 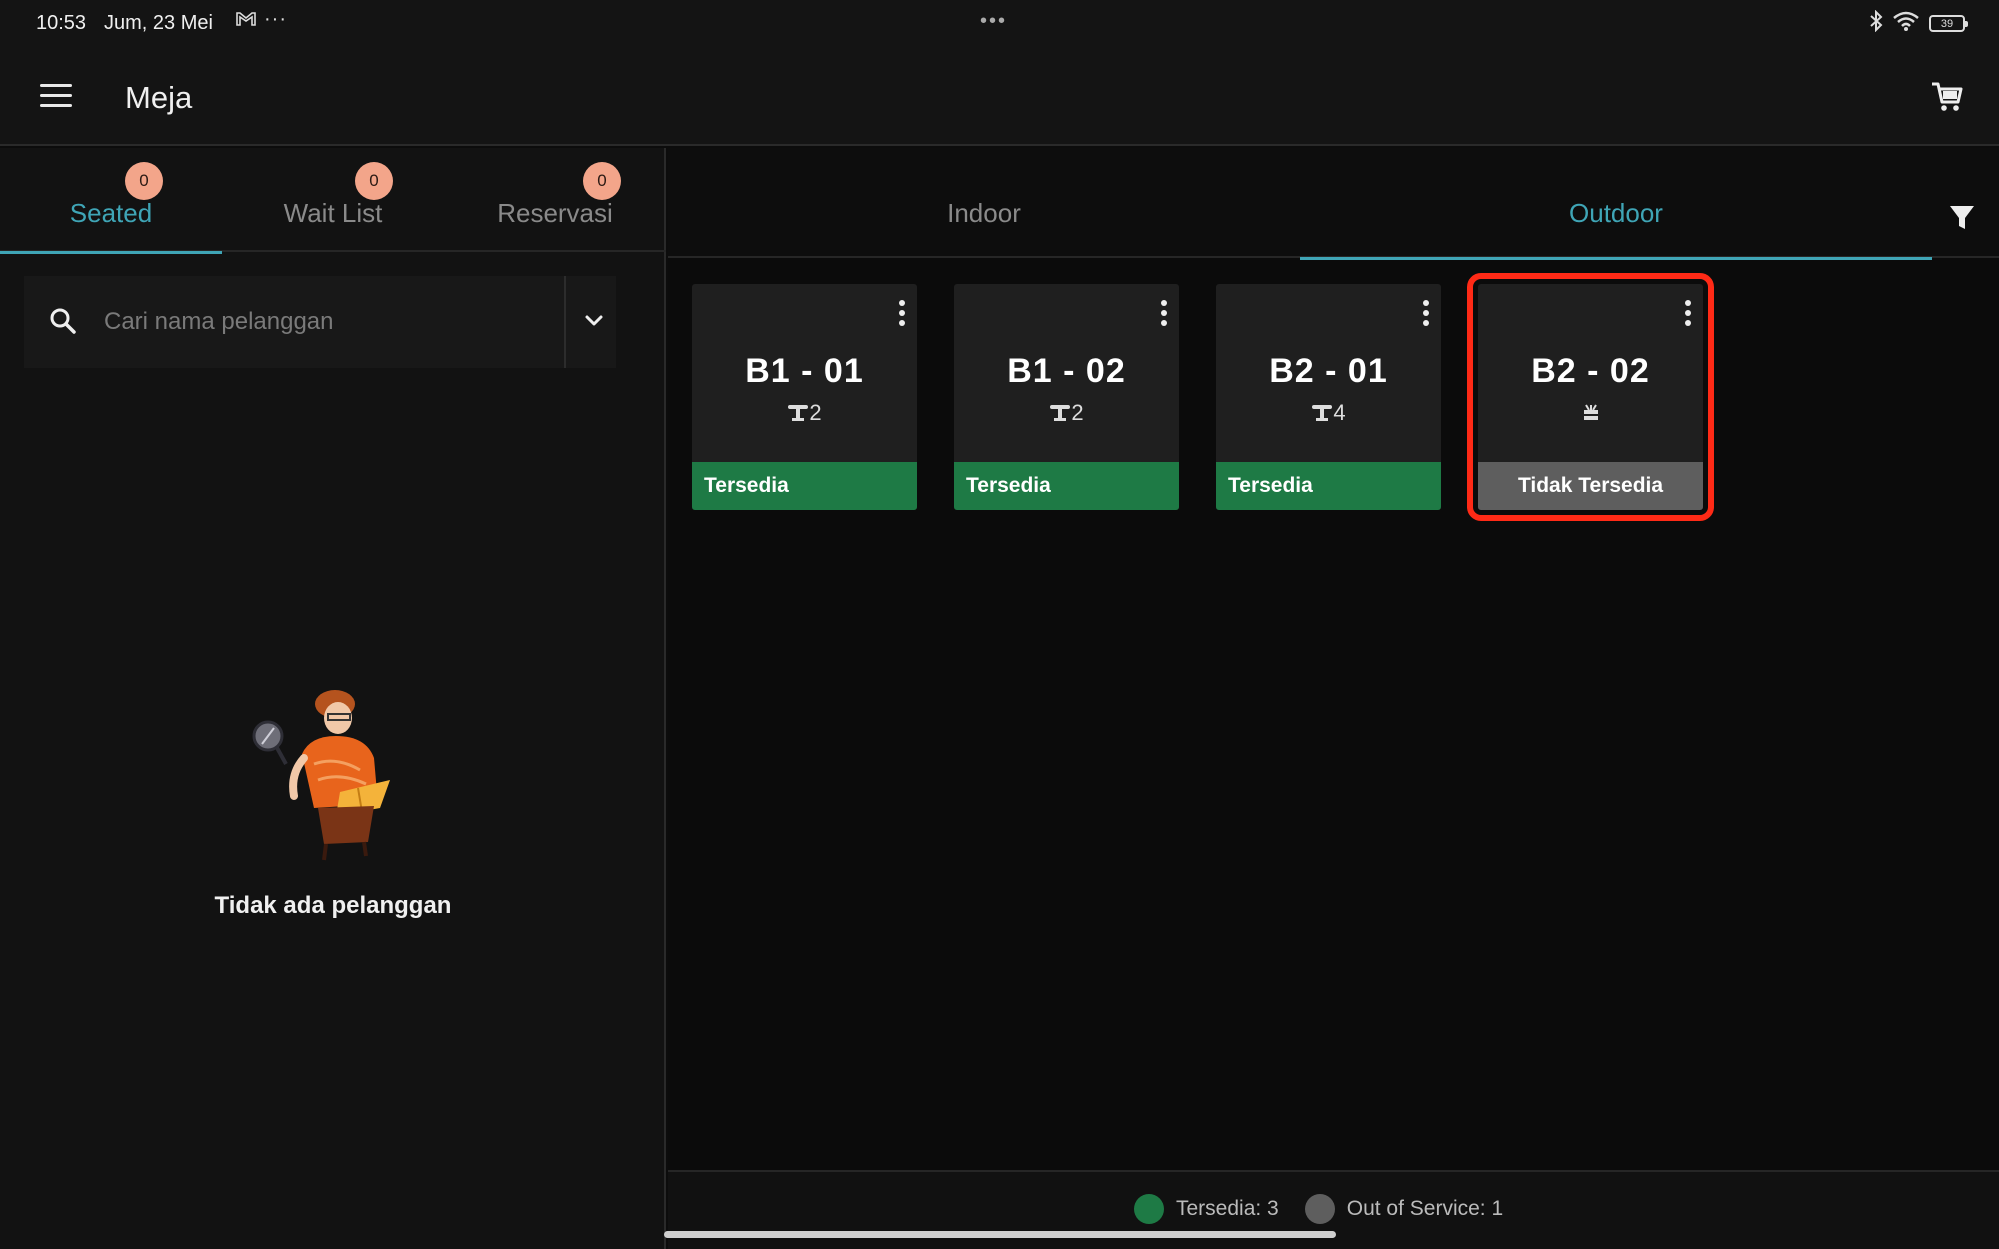 I want to click on seated-count-badge: 0, so click(x=144, y=181).